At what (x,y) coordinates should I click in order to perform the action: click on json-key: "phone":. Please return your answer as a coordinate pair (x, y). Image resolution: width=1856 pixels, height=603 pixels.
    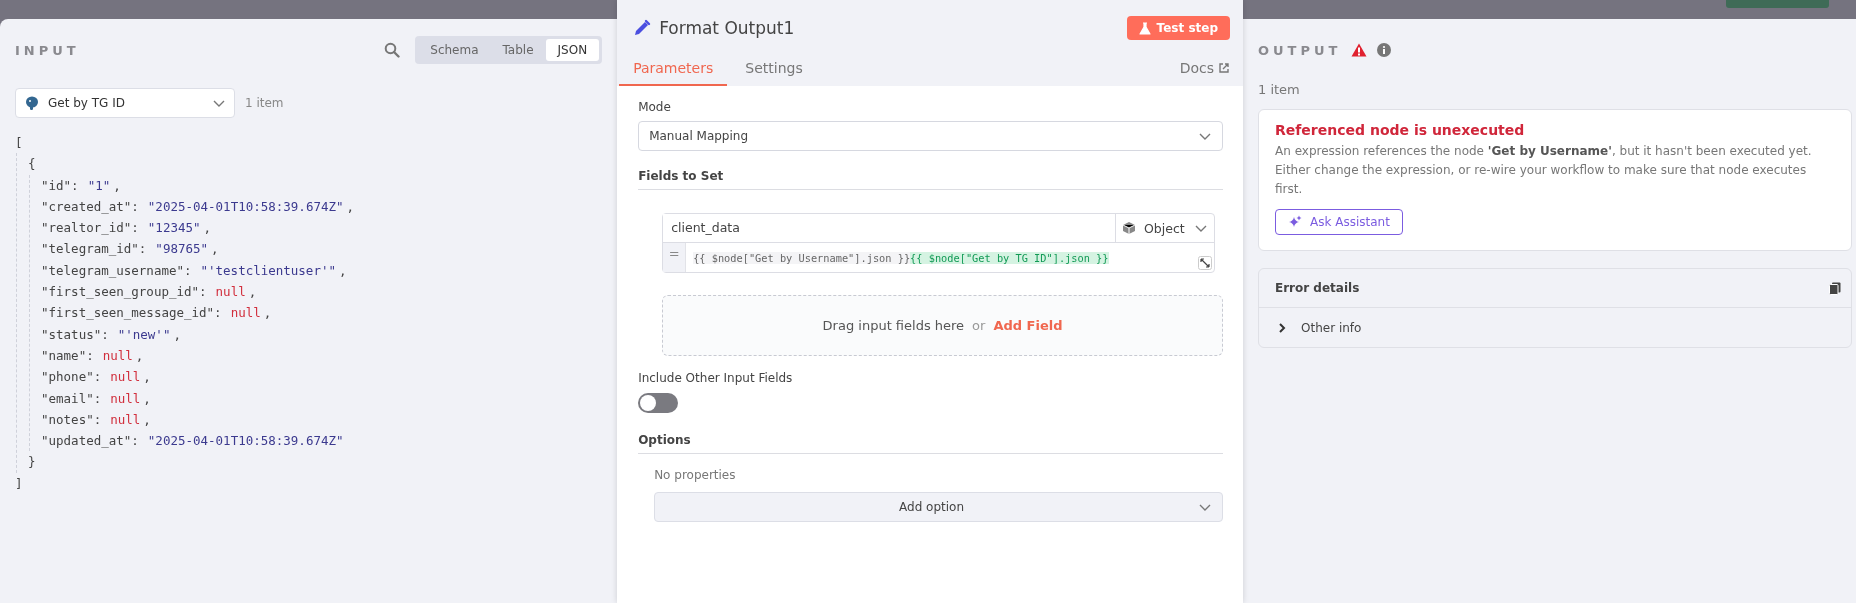
    Looking at the image, I should click on (71, 377).